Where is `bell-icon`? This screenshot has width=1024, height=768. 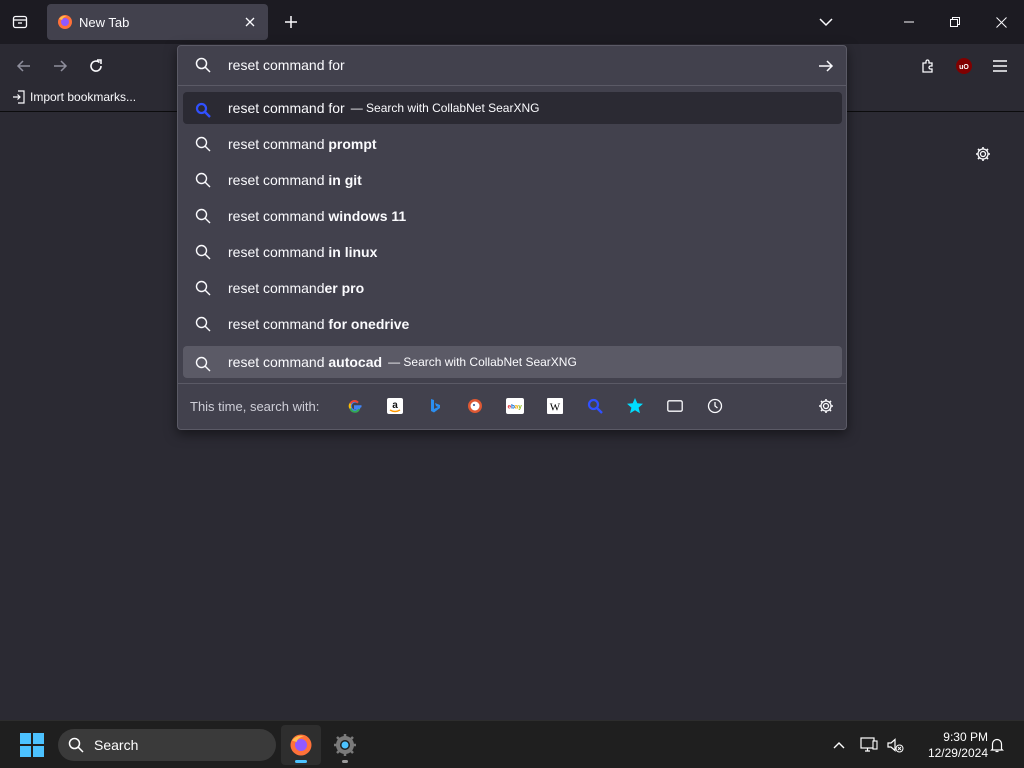
bell-icon is located at coordinates (997, 745).